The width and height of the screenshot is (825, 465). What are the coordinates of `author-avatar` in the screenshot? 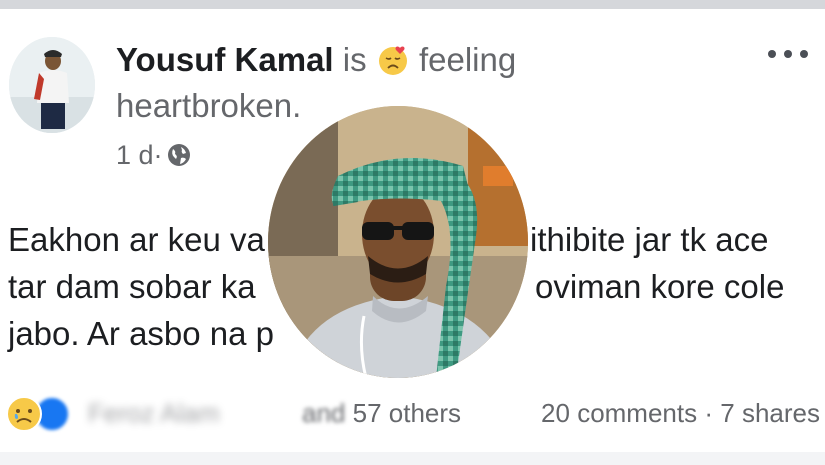 It's located at (52, 85).